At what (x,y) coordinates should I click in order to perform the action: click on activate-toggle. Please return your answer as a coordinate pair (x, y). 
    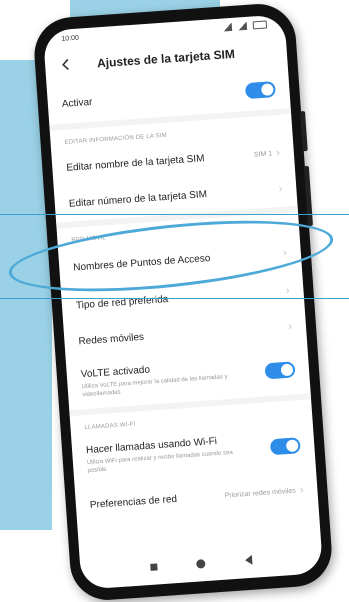
    Looking at the image, I should click on (260, 90).